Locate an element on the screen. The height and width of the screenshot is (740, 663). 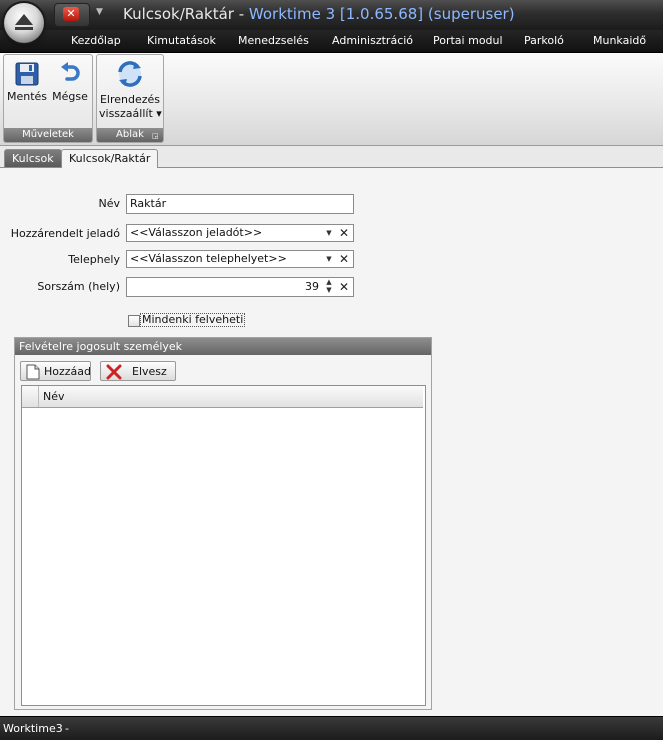
menu-tab-adminisztracio: Adminisztráció is located at coordinates (372, 40).